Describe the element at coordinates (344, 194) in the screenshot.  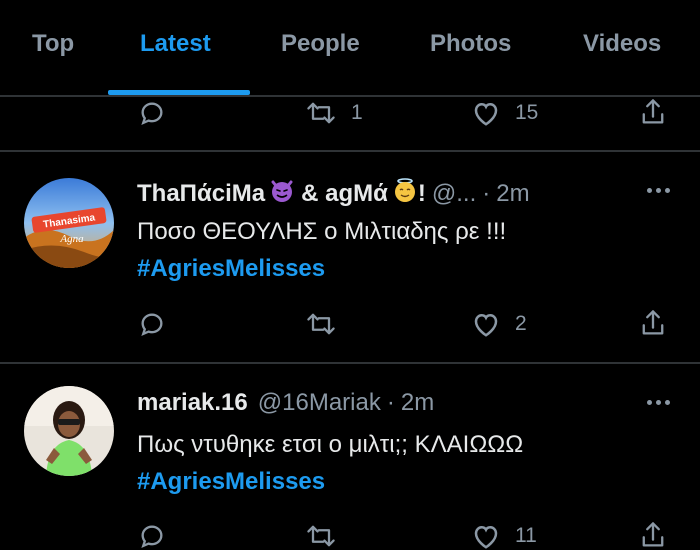
I see `display-name-part: & agΜά` at that location.